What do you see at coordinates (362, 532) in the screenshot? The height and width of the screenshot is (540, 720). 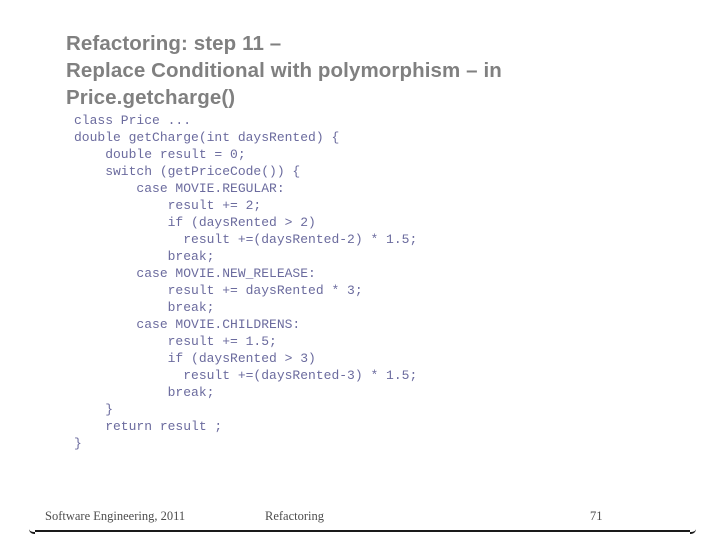 I see `footer-divider` at bounding box center [362, 532].